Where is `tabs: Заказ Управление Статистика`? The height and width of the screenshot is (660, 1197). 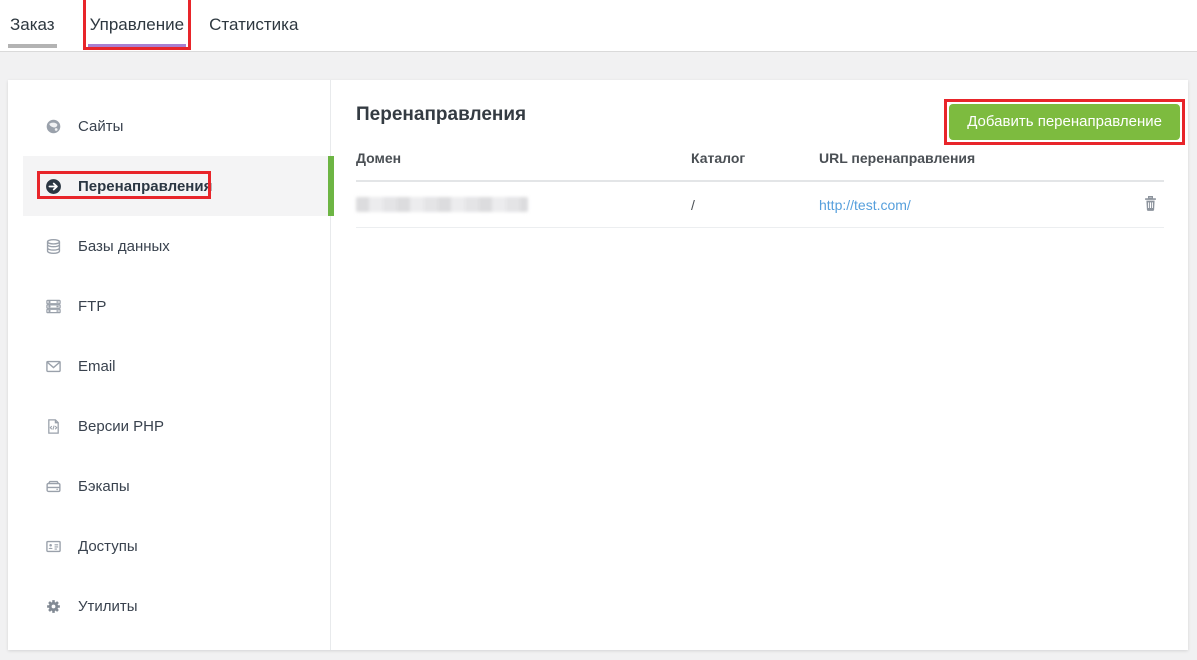 tabs: Заказ Управление Статистика is located at coordinates (598, 25).